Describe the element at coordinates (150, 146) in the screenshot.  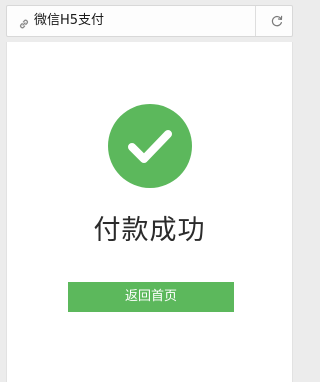
I see `check-circle-icon` at that location.